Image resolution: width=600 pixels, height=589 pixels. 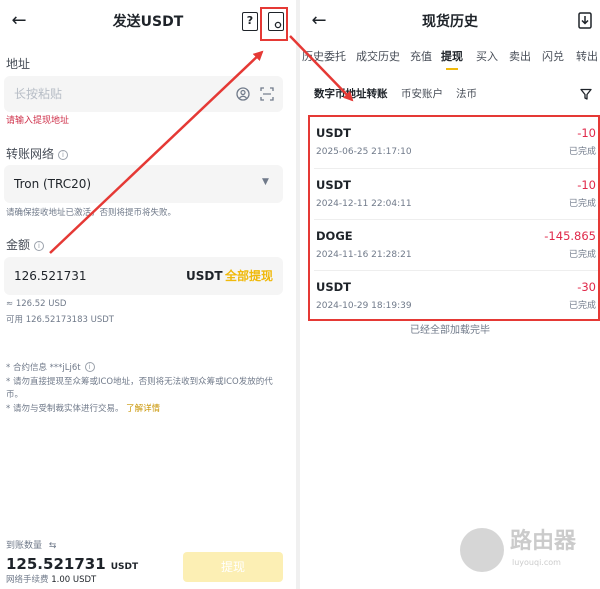 What do you see at coordinates (421, 57) in the screenshot?
I see `tab-deposit: 充值` at bounding box center [421, 57].